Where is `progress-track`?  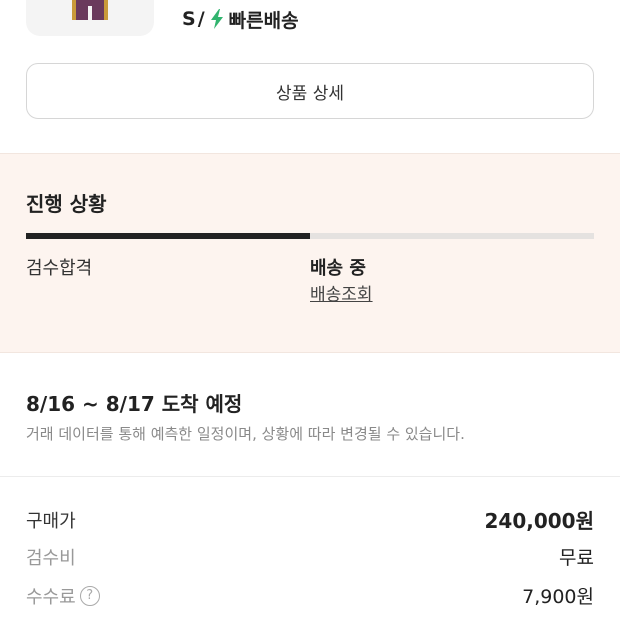
progress-track is located at coordinates (310, 236).